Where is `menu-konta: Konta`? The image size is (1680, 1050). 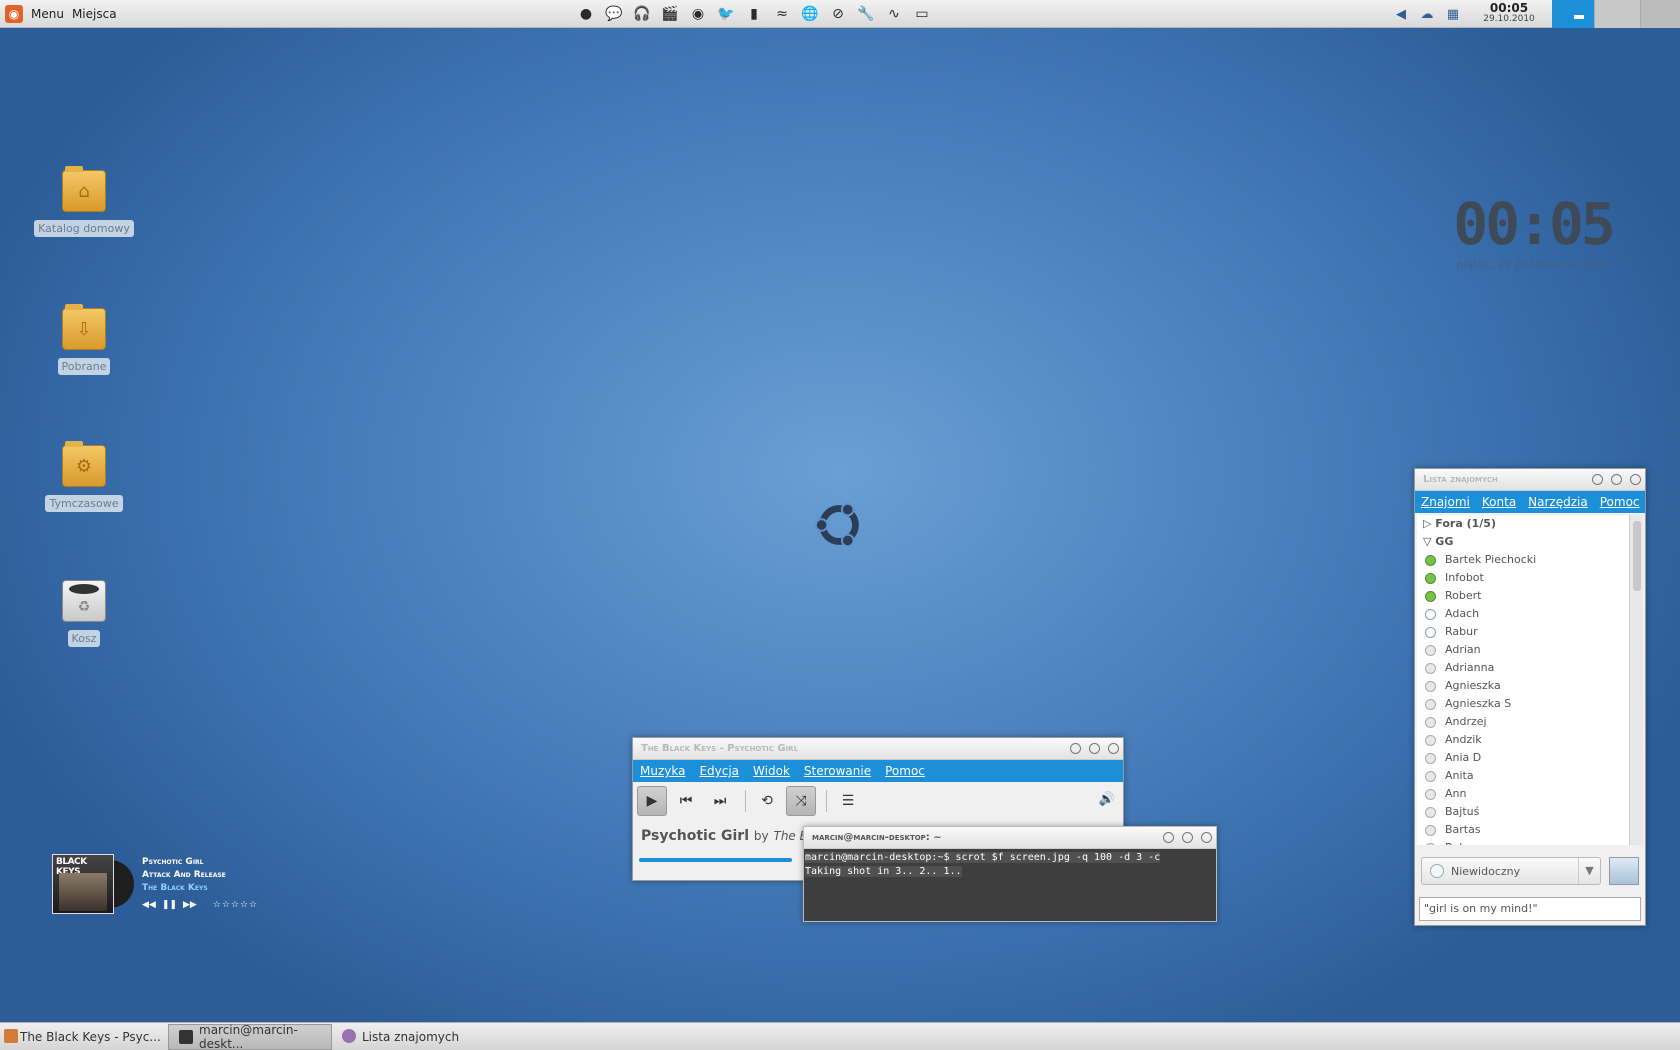 menu-konta: Konta is located at coordinates (1499, 502).